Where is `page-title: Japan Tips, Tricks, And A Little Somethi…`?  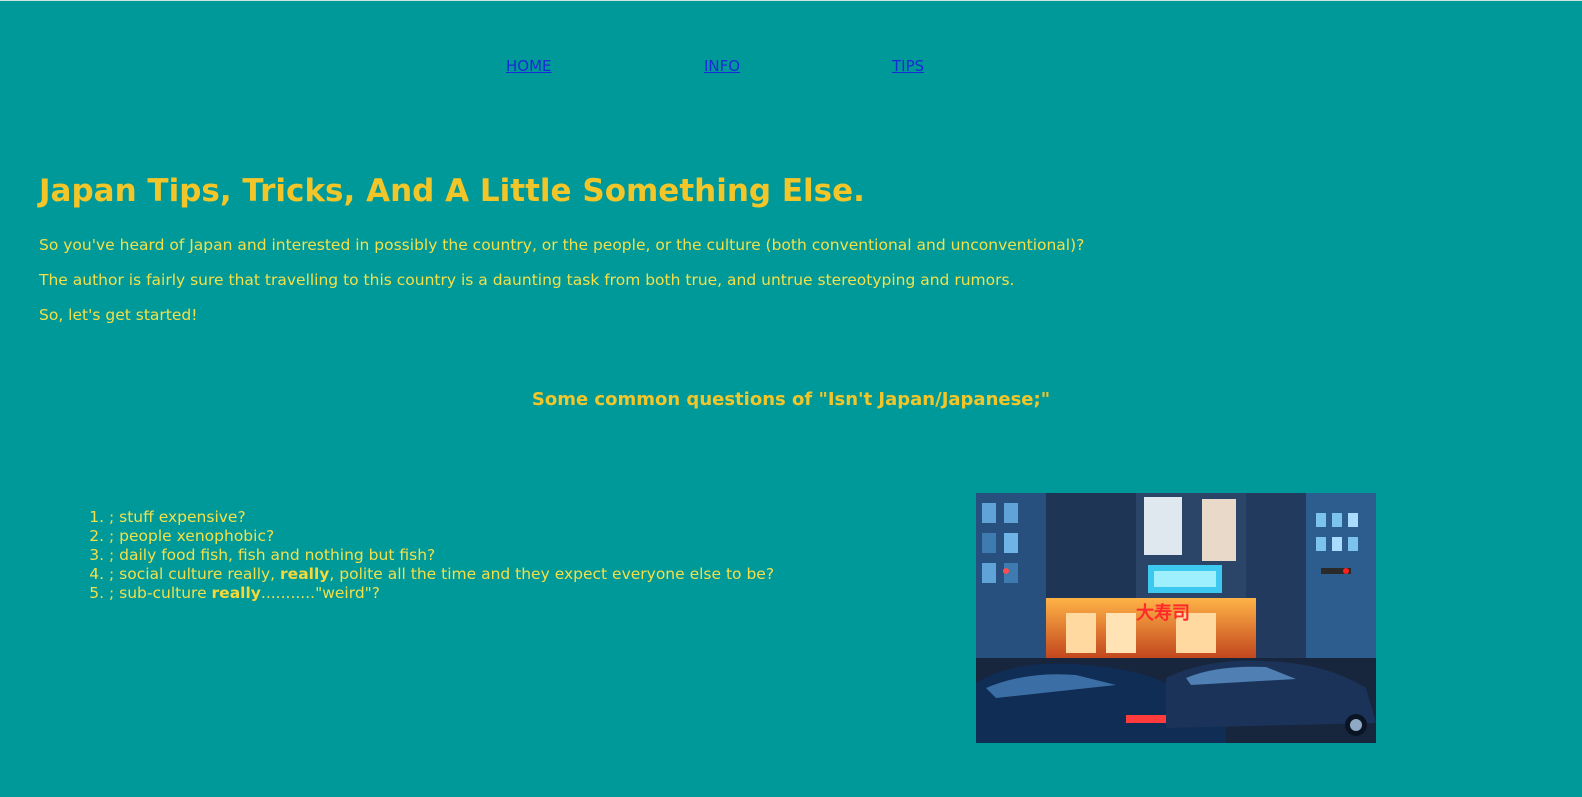
page-title: Japan Tips, Tricks, And A Little Somethi… is located at coordinates (452, 191).